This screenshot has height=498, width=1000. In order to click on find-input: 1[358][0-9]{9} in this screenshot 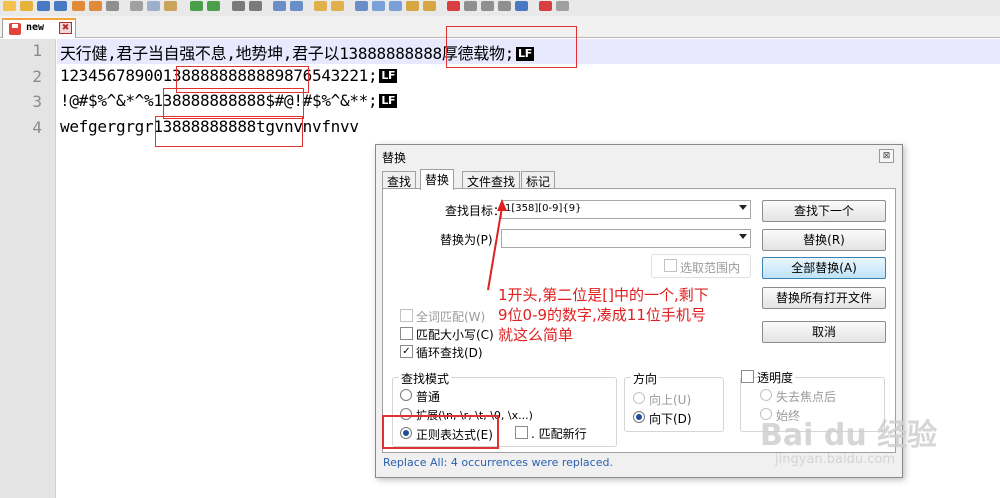, I will do `click(626, 209)`.